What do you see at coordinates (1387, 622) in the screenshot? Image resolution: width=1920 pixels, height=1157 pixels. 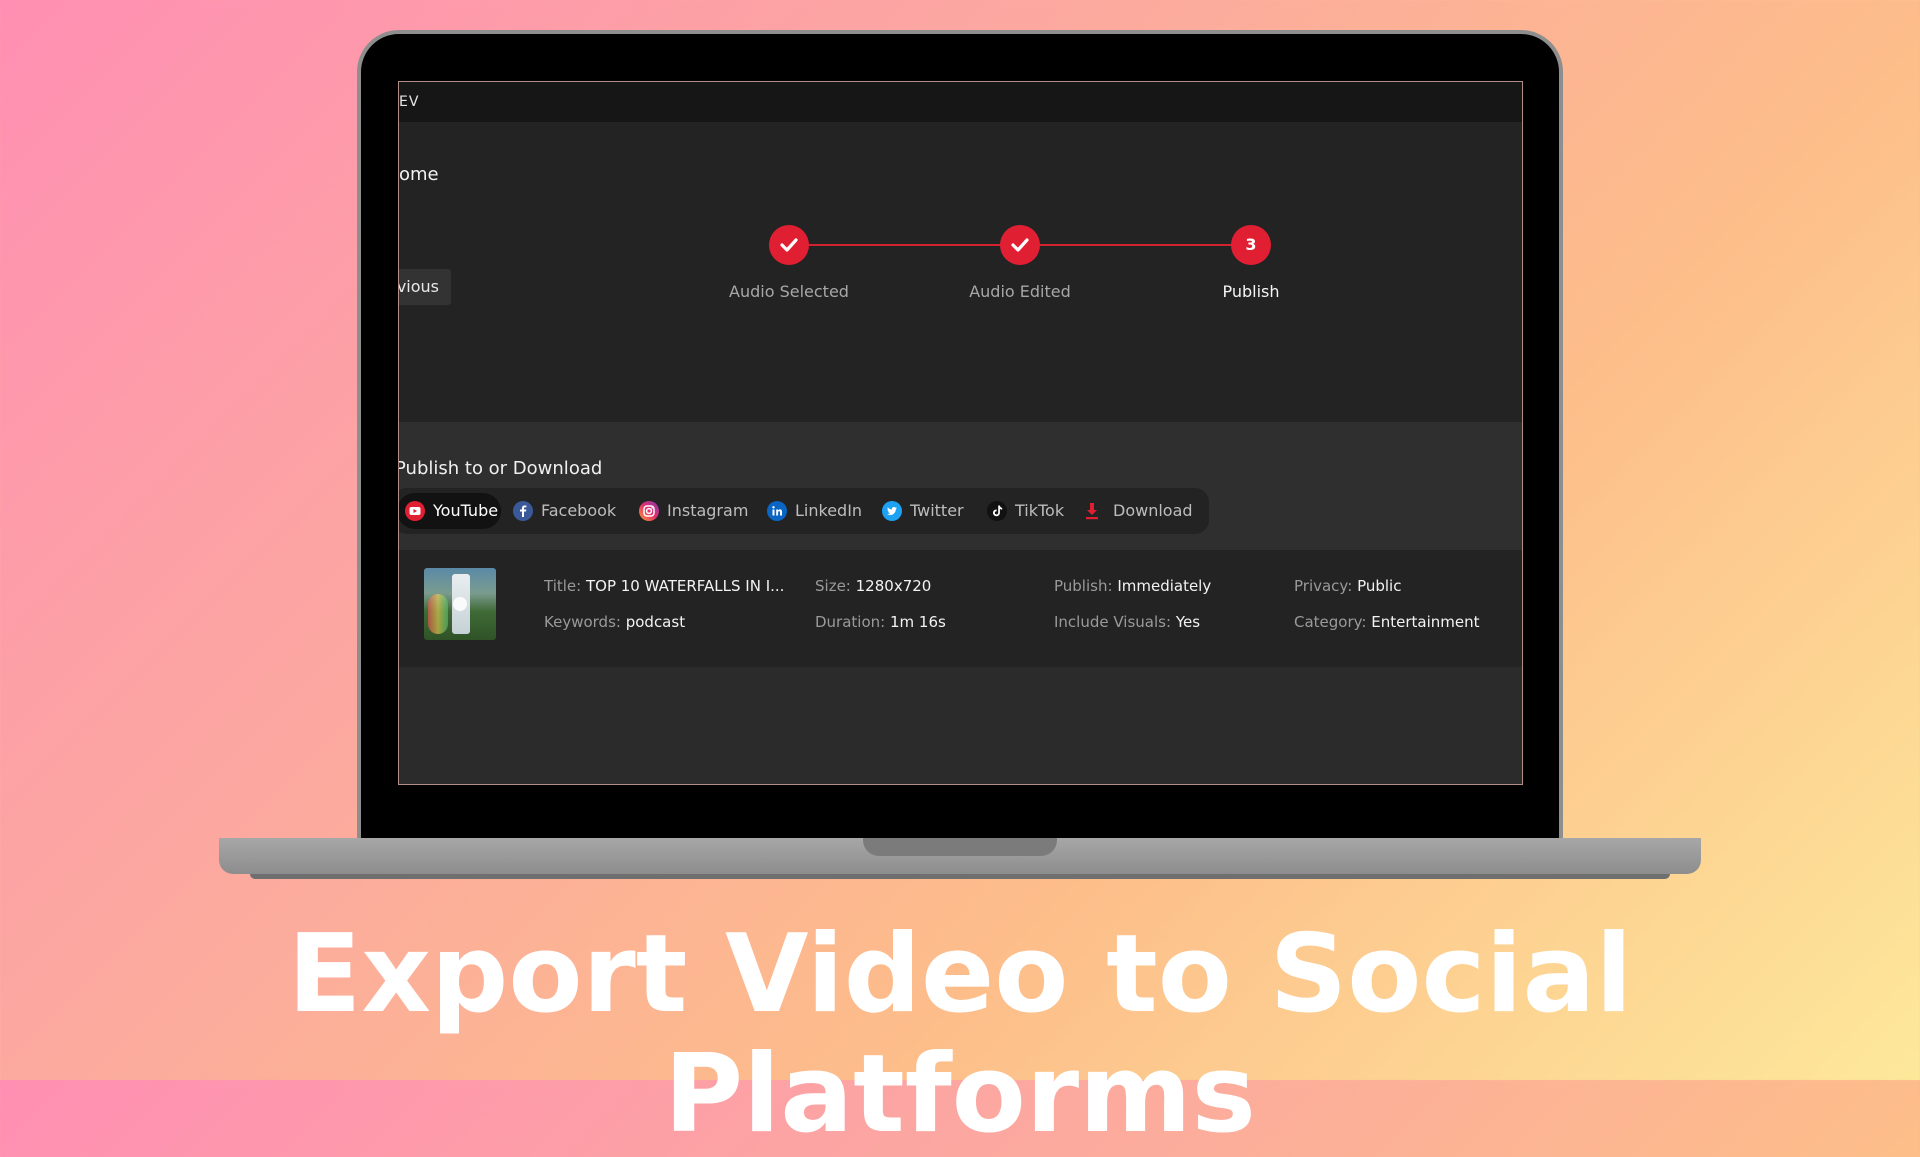 I see `meta-category: Category: Entertainment` at bounding box center [1387, 622].